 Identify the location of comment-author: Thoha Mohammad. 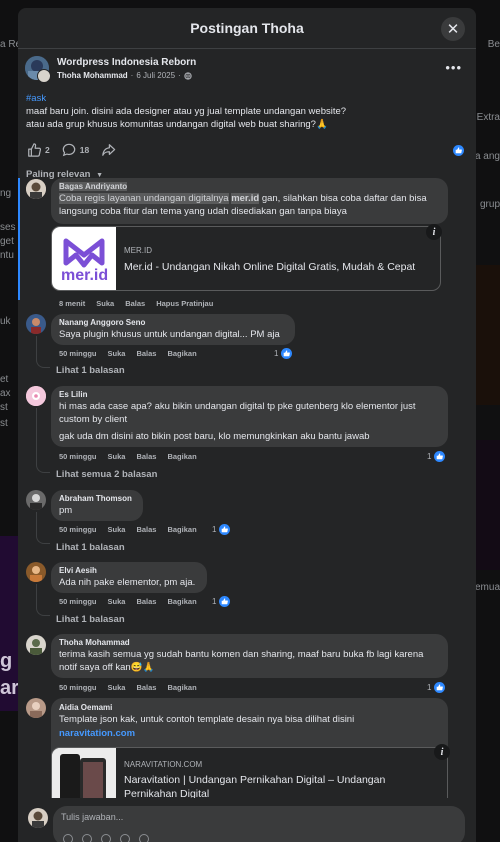
(249, 642).